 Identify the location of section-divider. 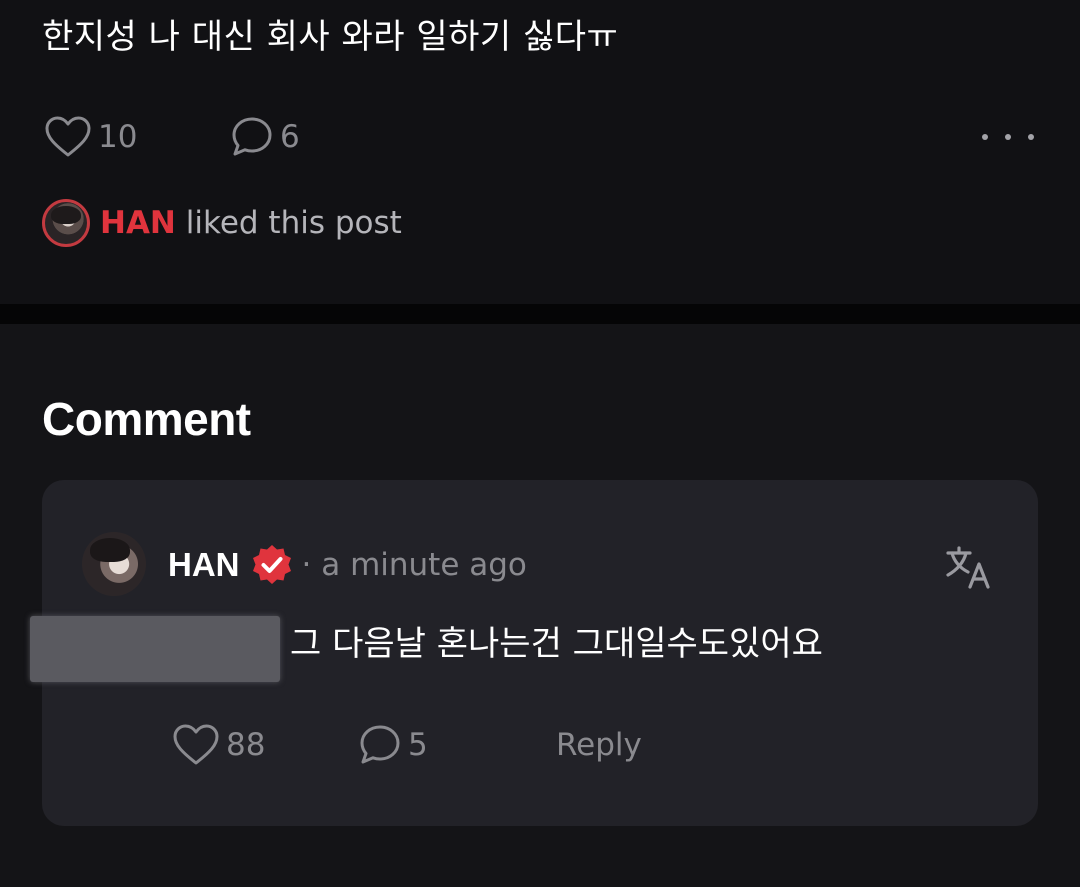
(540, 314).